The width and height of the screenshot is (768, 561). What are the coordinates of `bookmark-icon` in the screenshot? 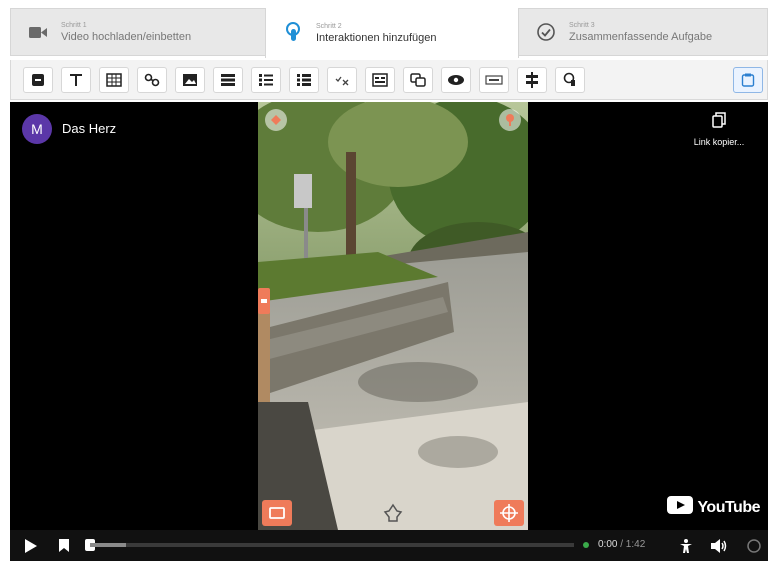 It's located at (64, 545).